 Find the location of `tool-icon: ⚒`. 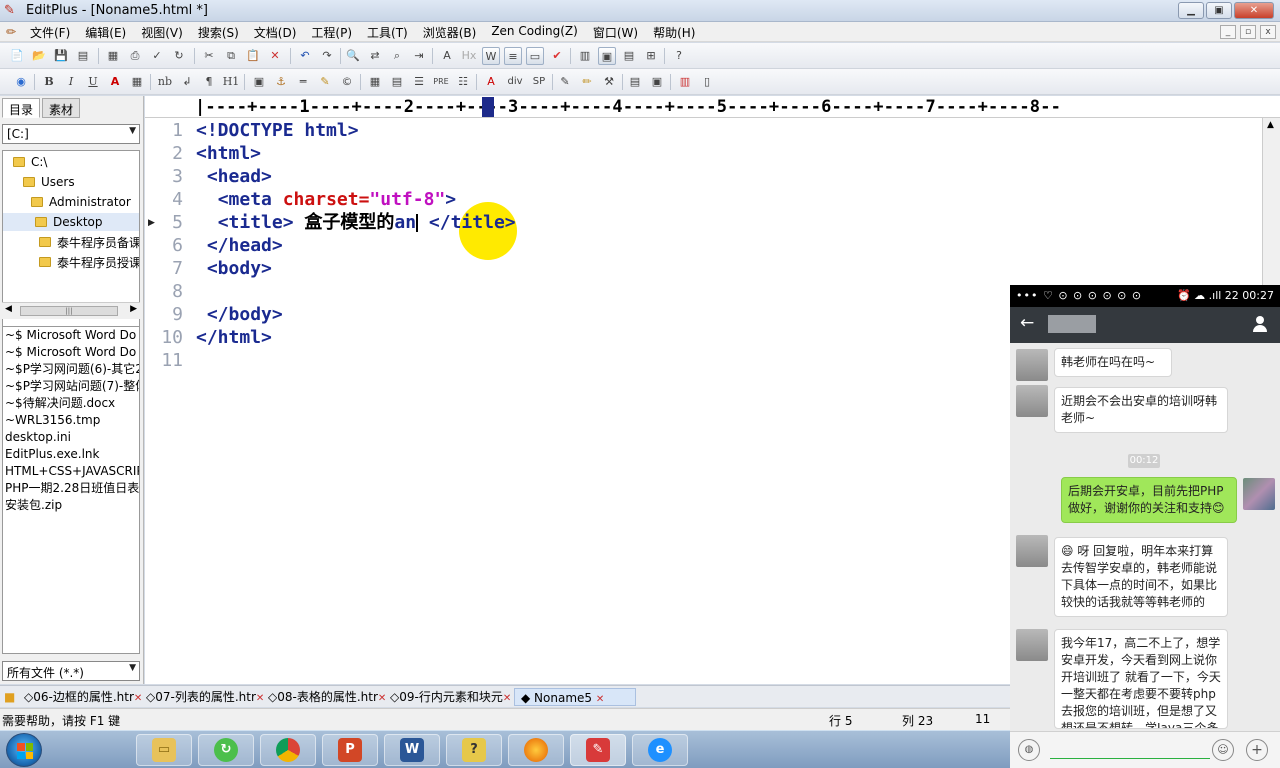

tool-icon: ⚒ is located at coordinates (609, 82).